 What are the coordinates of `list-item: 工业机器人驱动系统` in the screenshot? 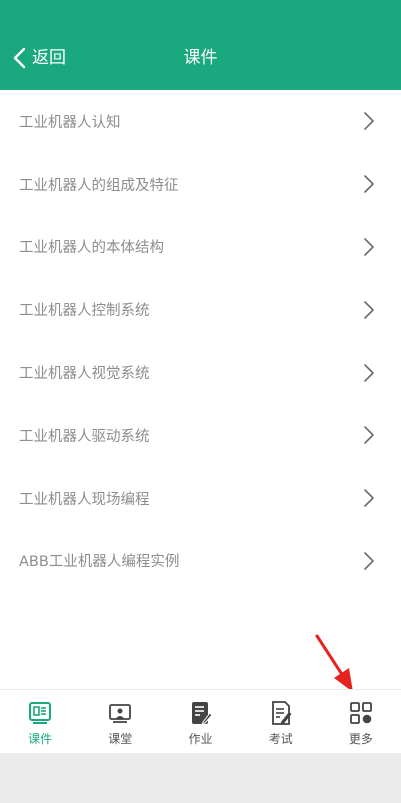 It's located at (200, 435).